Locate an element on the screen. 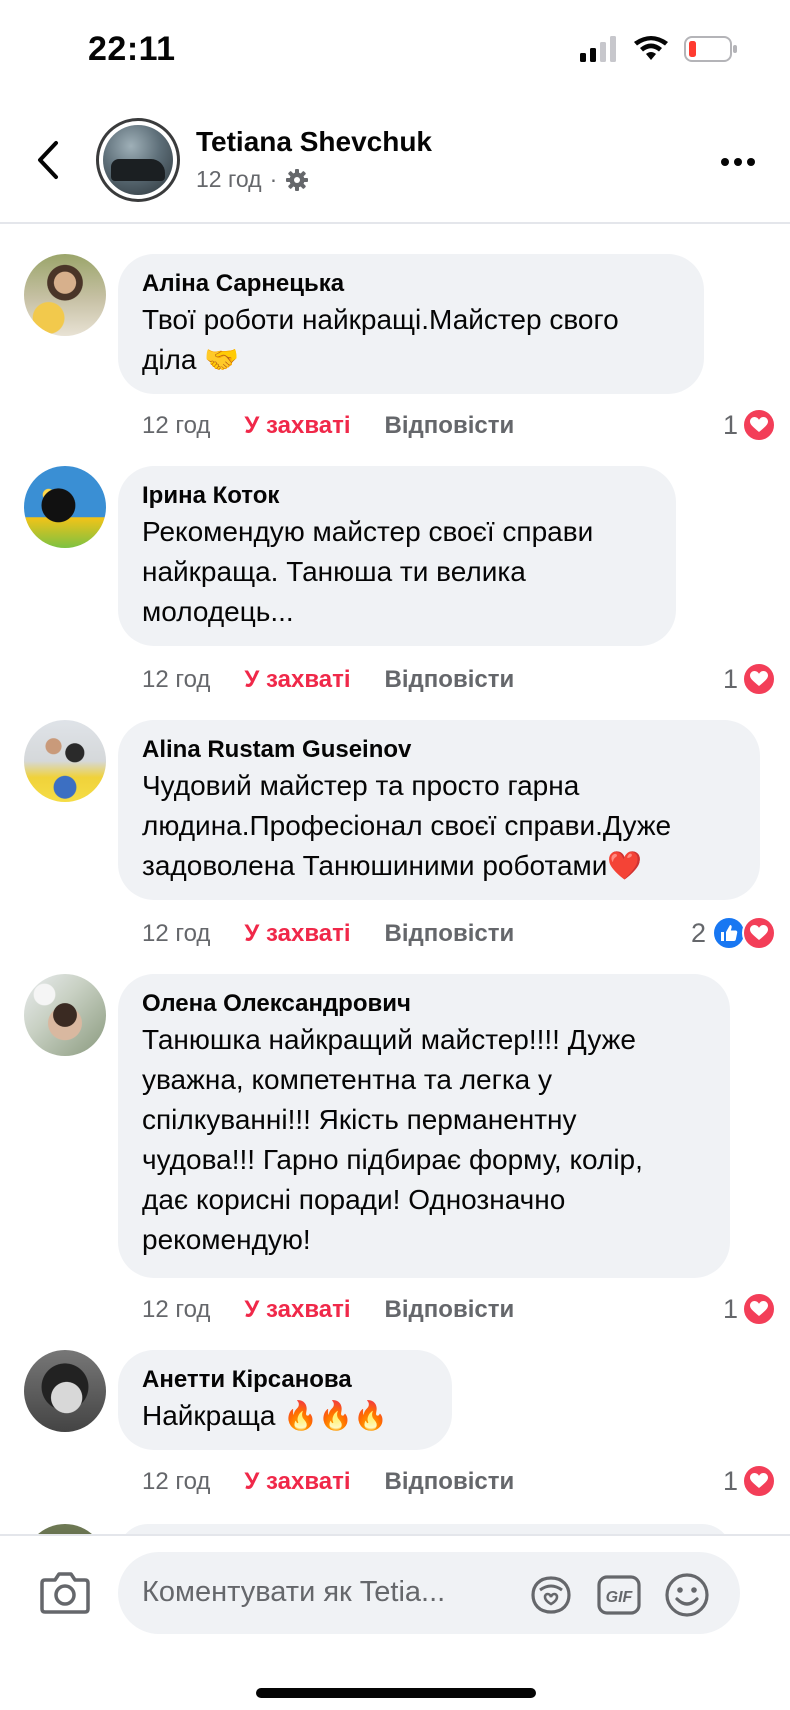 The width and height of the screenshot is (790, 1710). comment-text-line: найкраща. Танюша ти велика is located at coordinates (334, 571).